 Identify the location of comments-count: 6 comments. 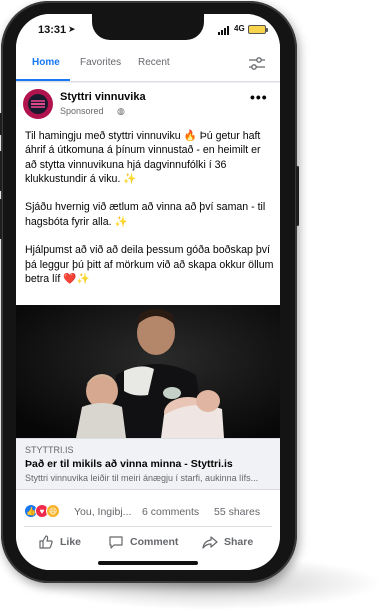
(170, 512).